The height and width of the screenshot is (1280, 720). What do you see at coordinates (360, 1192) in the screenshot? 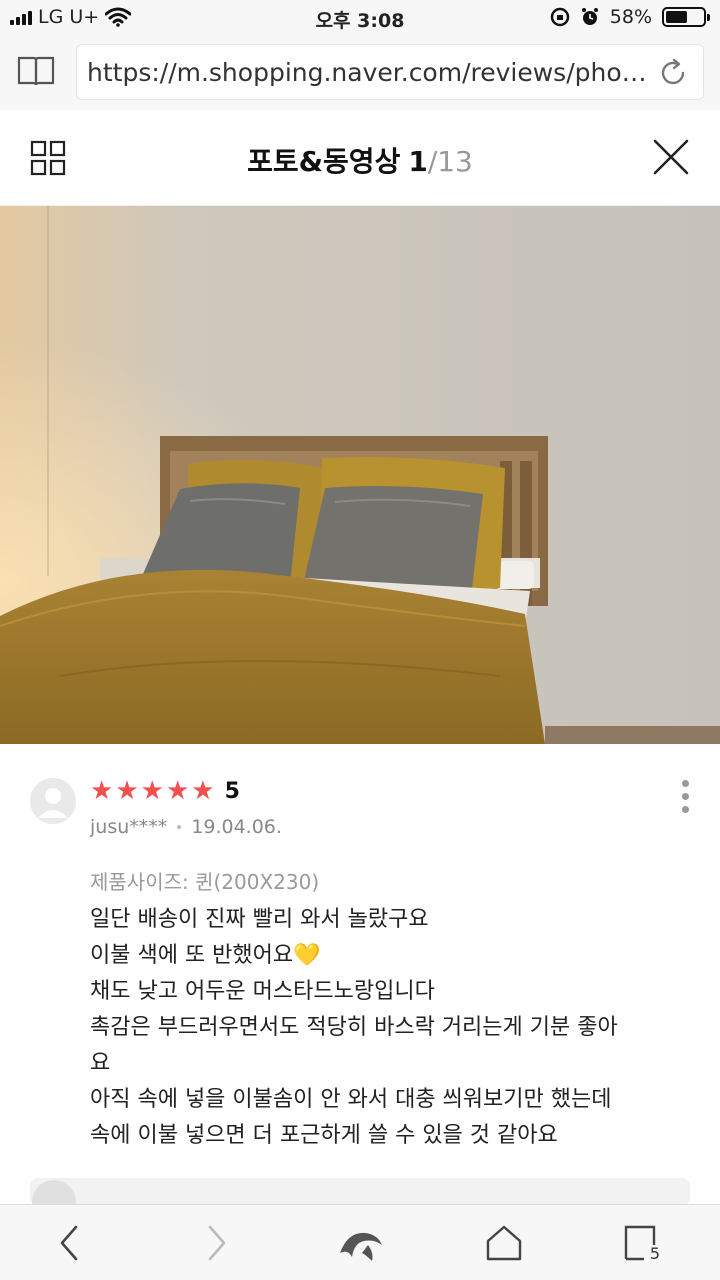
I see `seller-reply-box` at bounding box center [360, 1192].